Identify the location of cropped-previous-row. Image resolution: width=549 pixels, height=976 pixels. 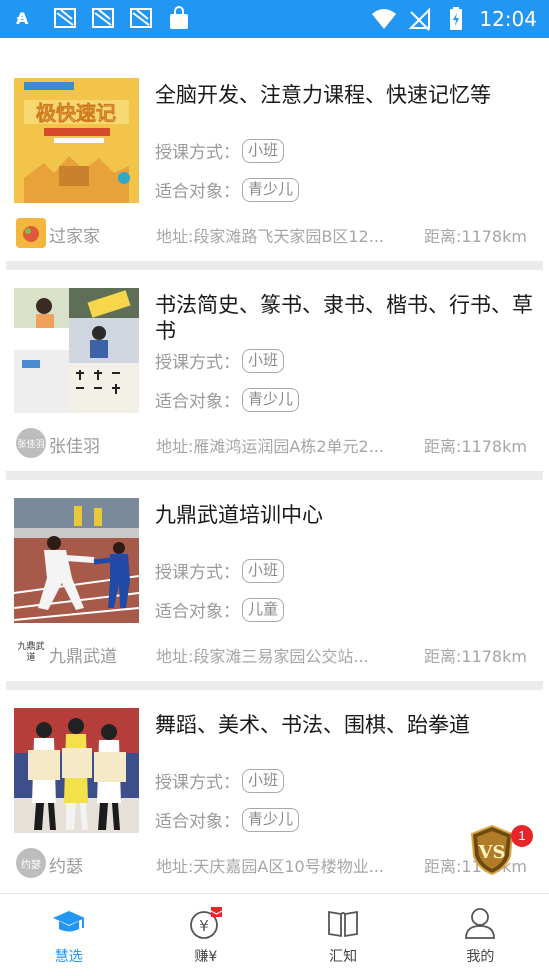
(274, 41).